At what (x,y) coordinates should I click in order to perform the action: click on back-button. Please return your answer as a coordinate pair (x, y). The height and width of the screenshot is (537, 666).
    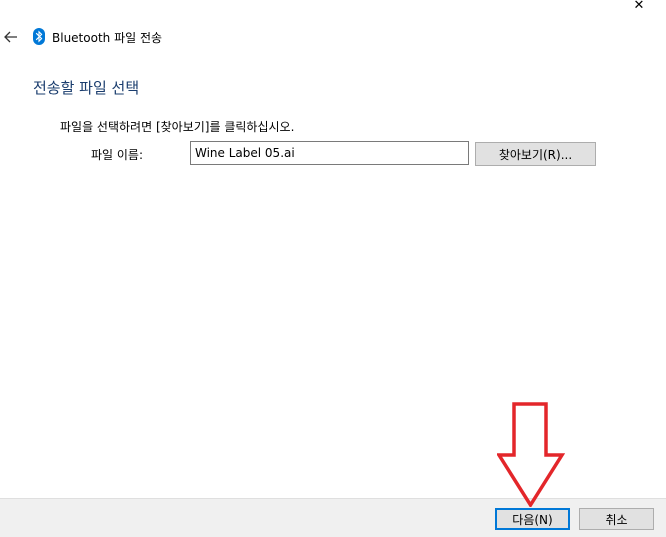
    Looking at the image, I should click on (11, 37).